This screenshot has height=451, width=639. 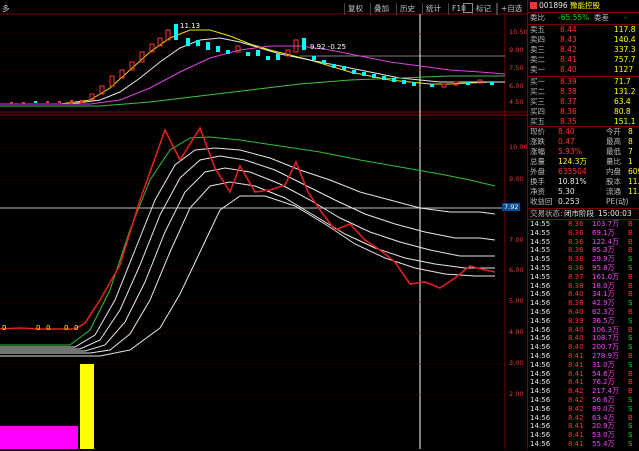 I want to click on indicator-y-tick: 4.00, so click(x=516, y=332).